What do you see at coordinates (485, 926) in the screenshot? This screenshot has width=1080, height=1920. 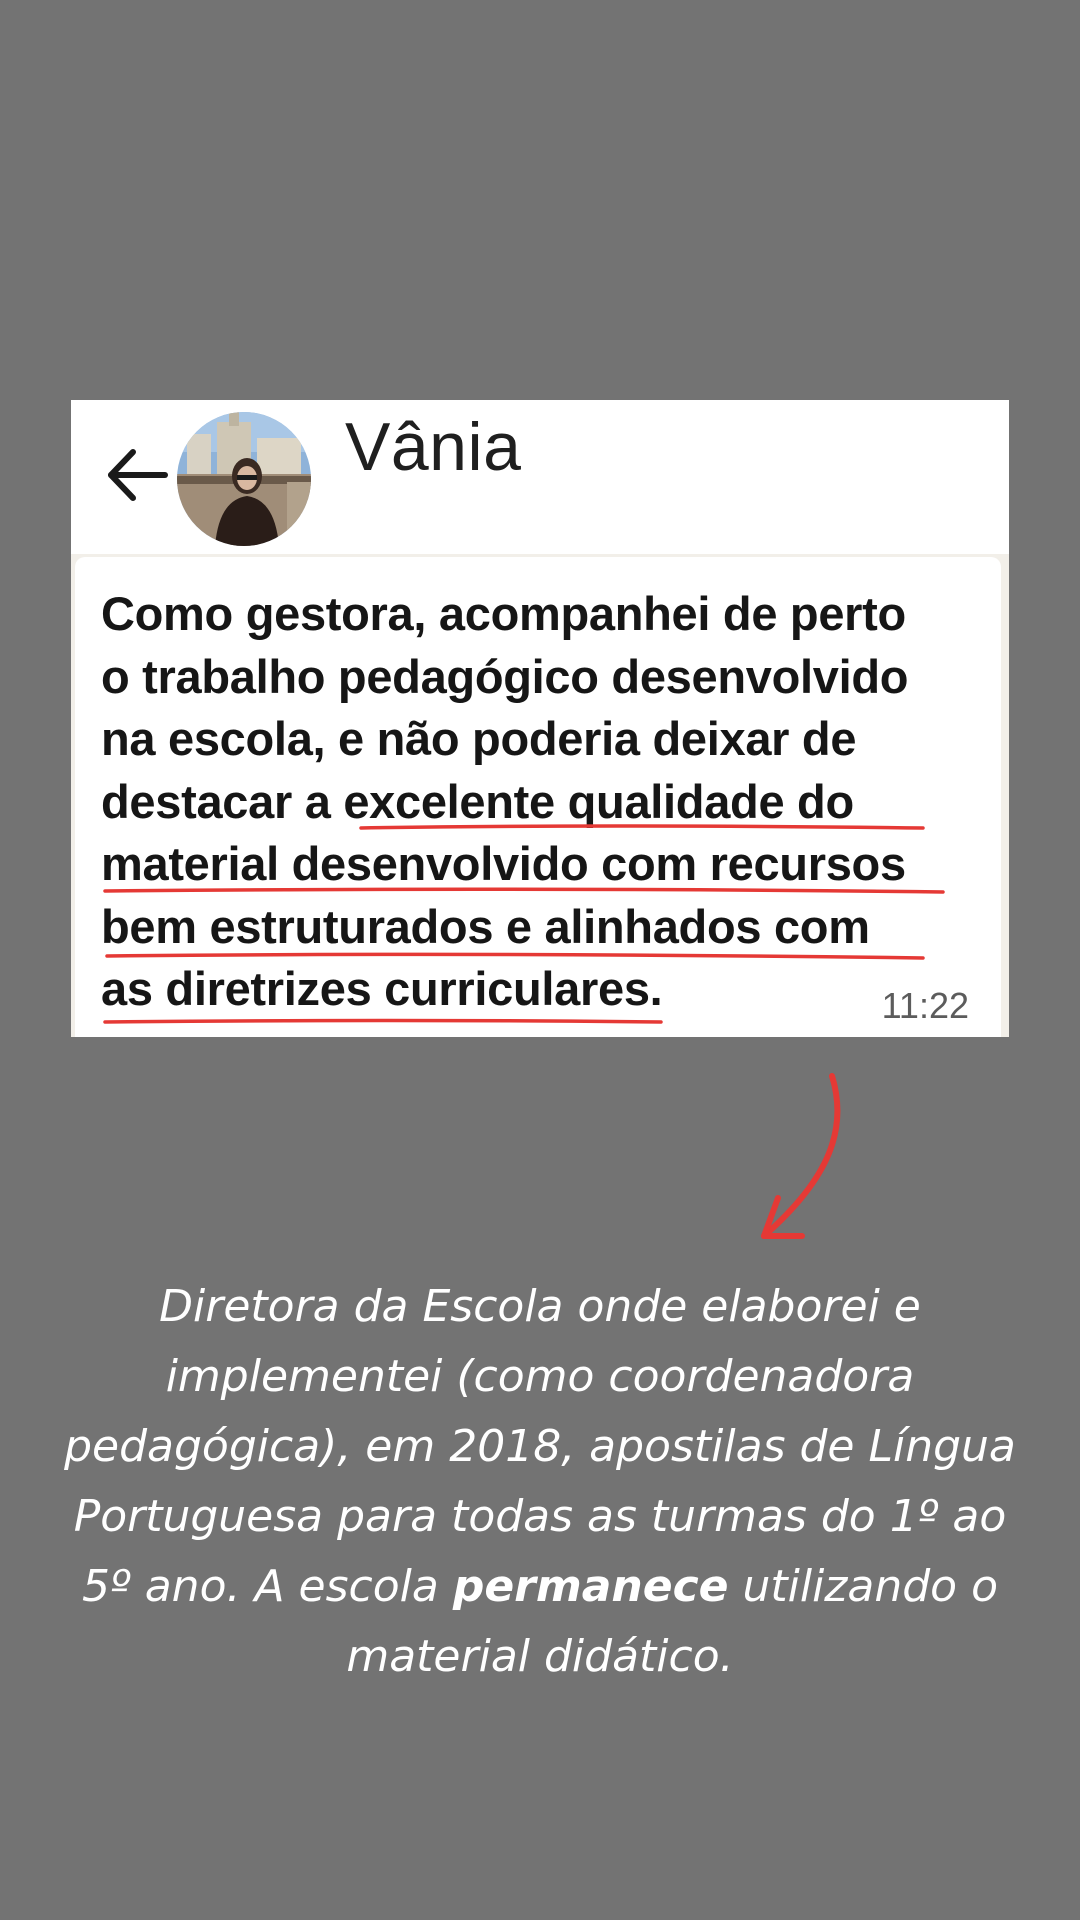 I see `highlighted-text: bem estruturados e alinhados com` at bounding box center [485, 926].